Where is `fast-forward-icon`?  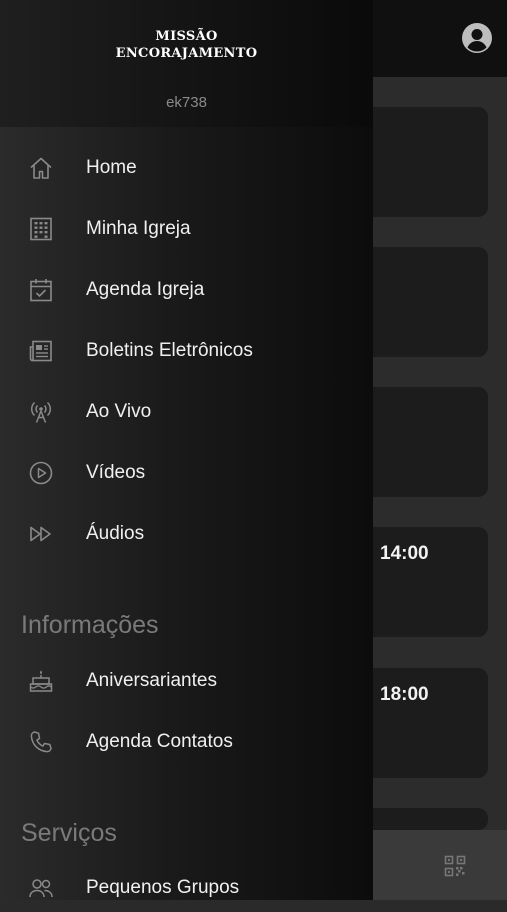
fast-forward-icon is located at coordinates (40, 534).